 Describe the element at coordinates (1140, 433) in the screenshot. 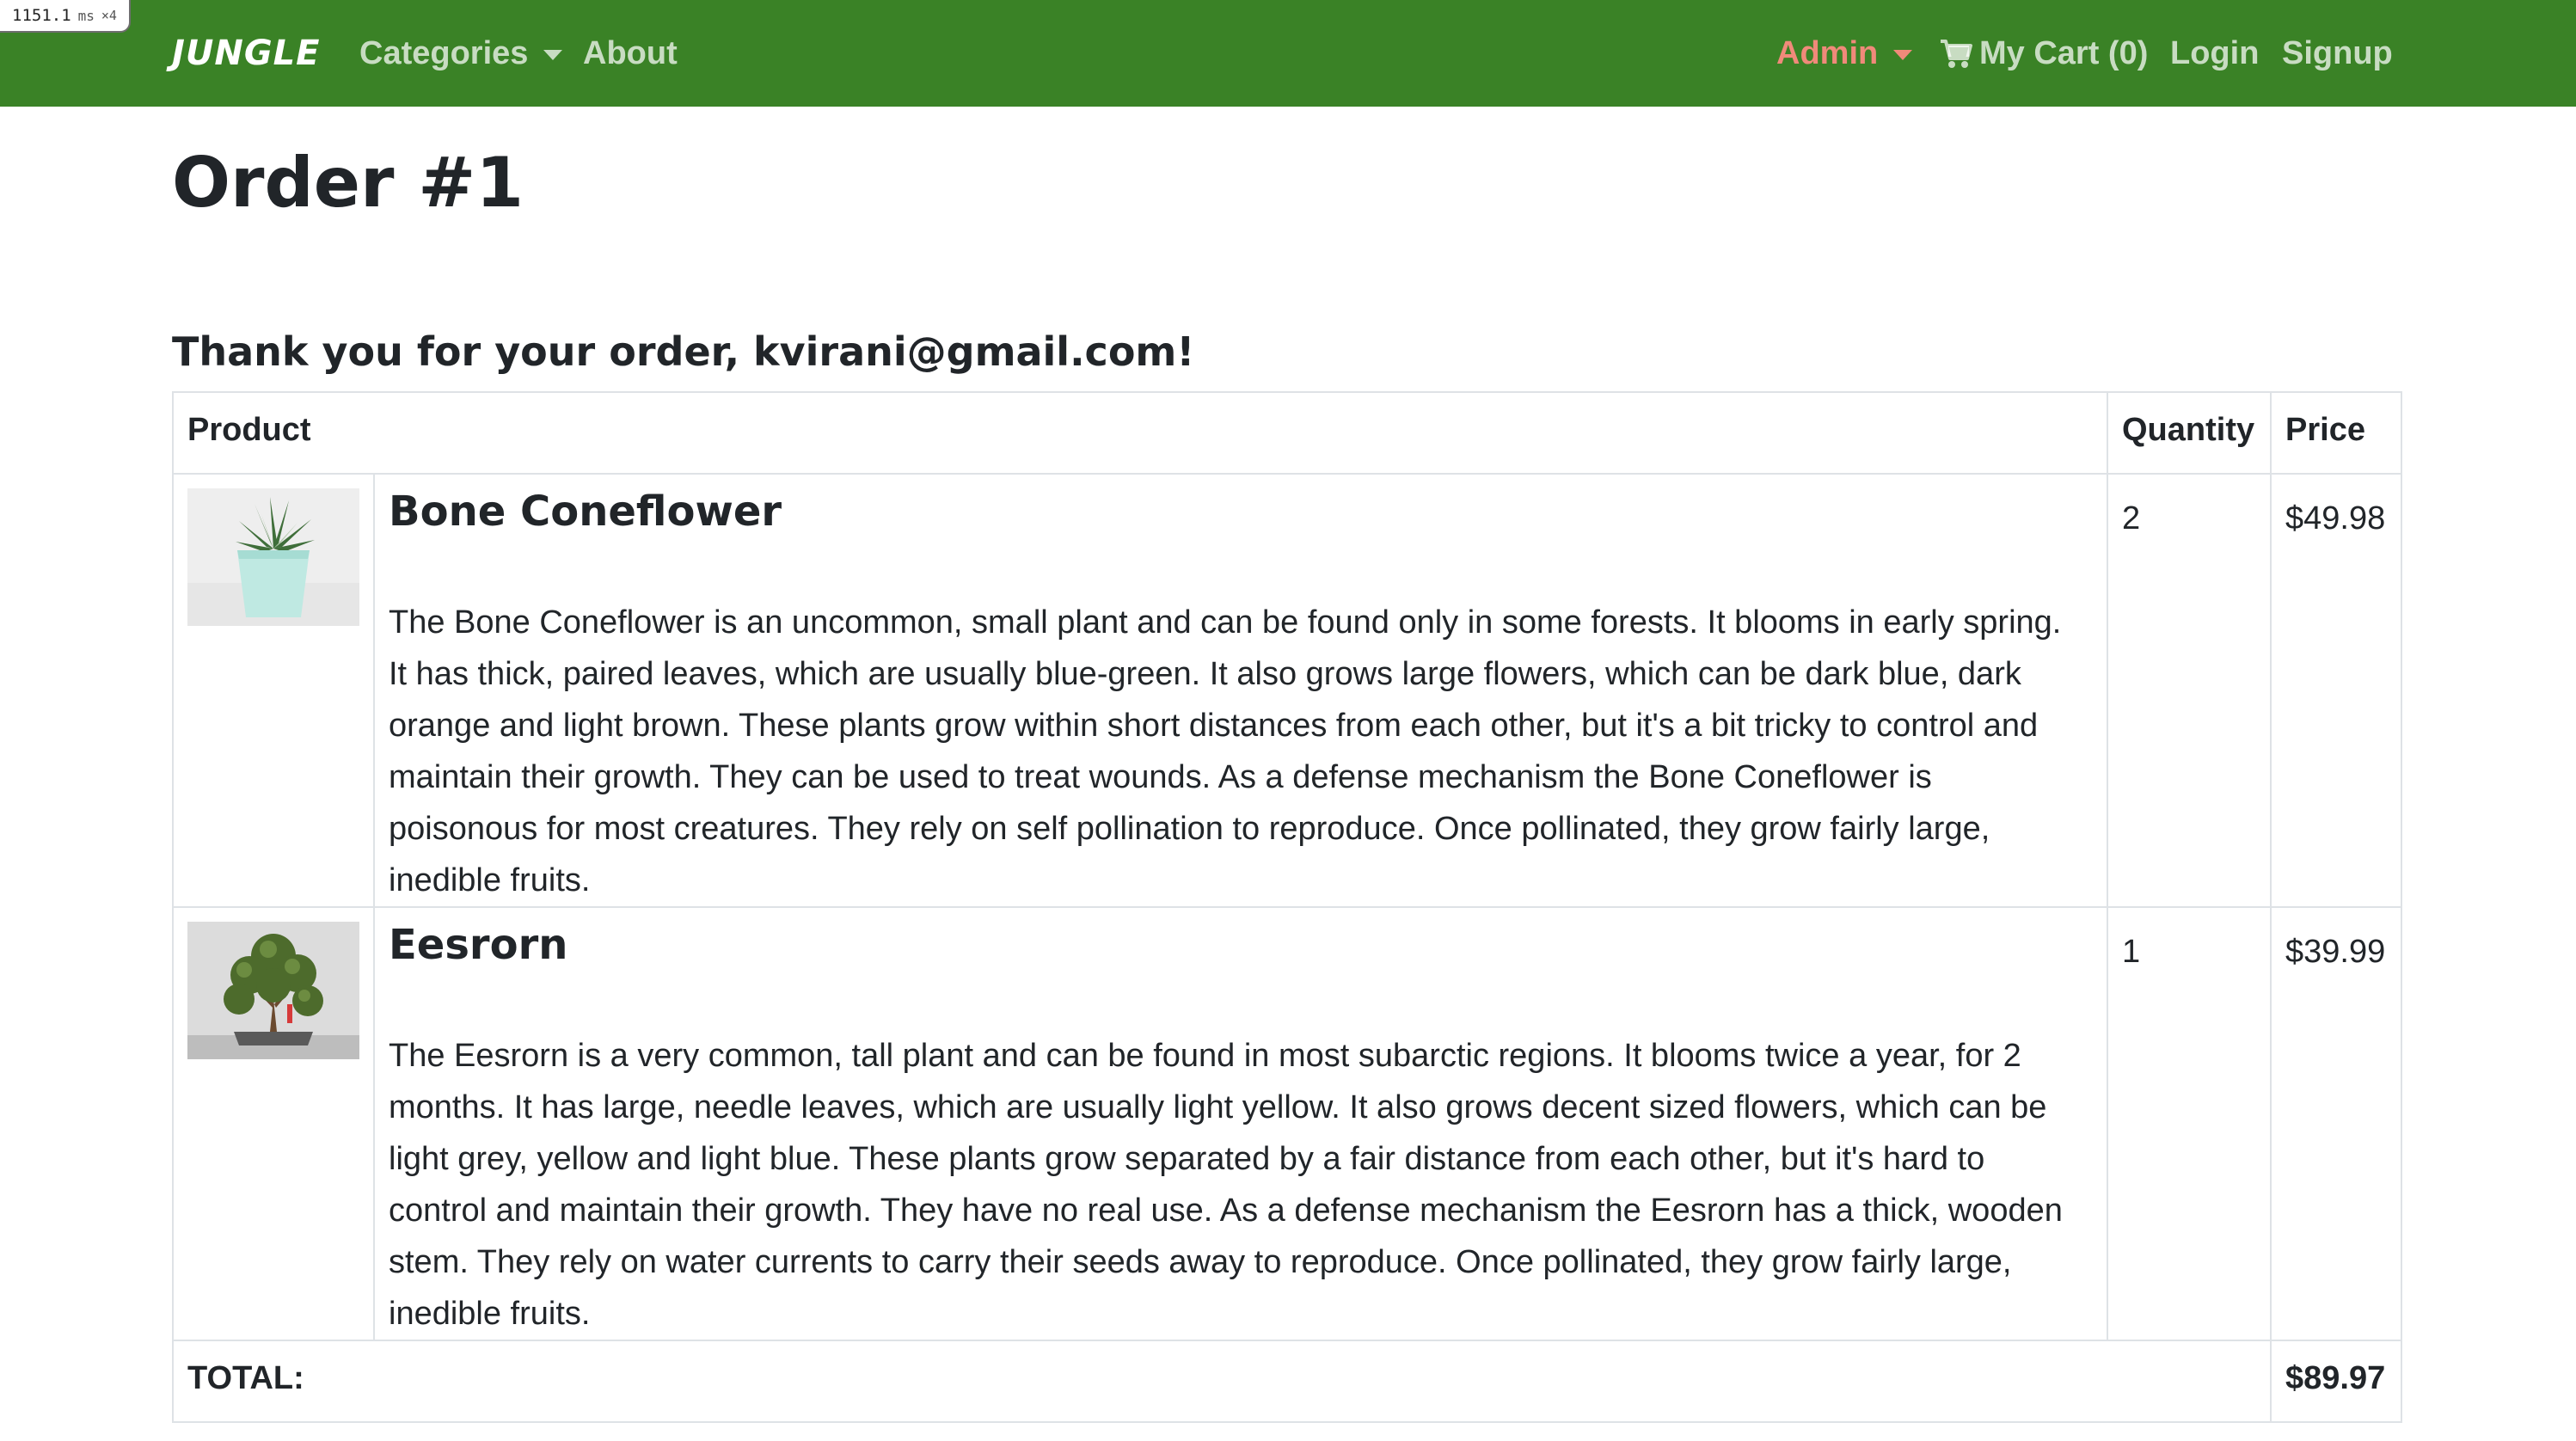

I see `header-product: Product` at that location.